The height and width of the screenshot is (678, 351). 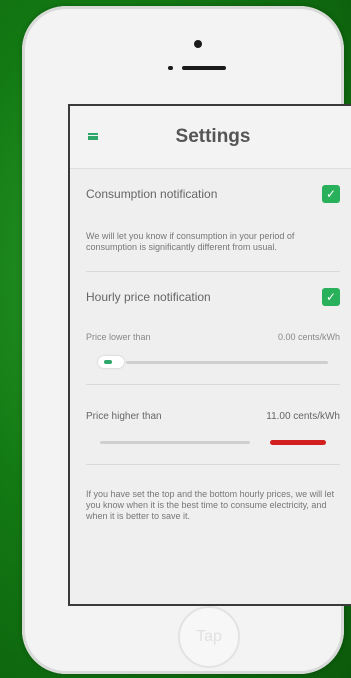 I want to click on earpiece-speaker, so click(x=204, y=68).